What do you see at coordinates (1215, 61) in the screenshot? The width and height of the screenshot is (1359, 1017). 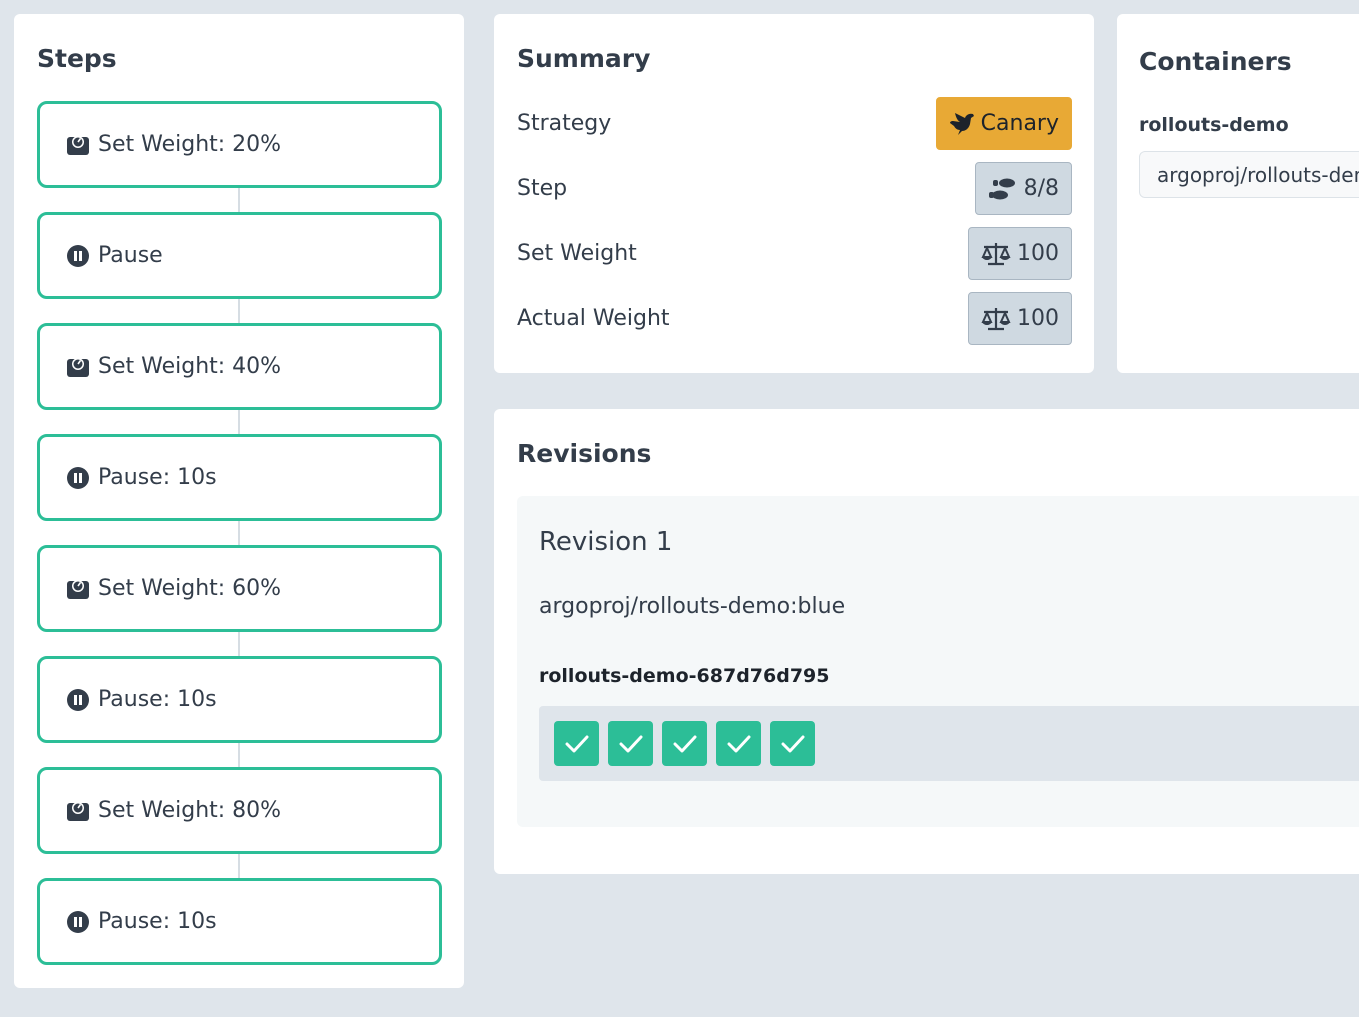 I see `containers-title: Containers` at bounding box center [1215, 61].